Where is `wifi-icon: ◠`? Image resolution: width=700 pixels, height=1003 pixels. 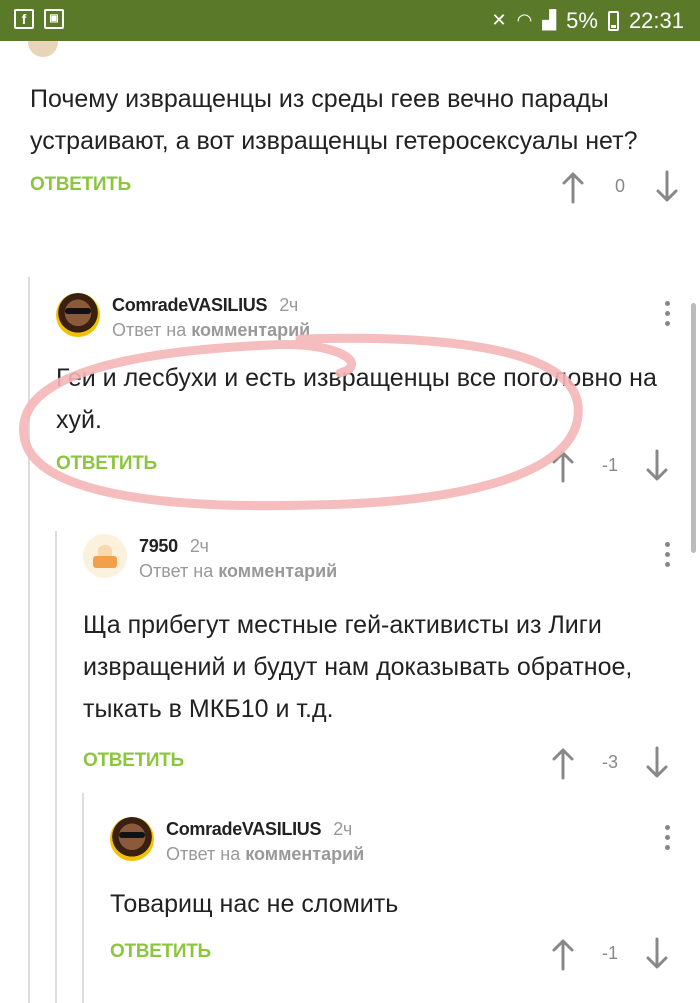
wifi-icon: ◠ is located at coordinates (524, 20).